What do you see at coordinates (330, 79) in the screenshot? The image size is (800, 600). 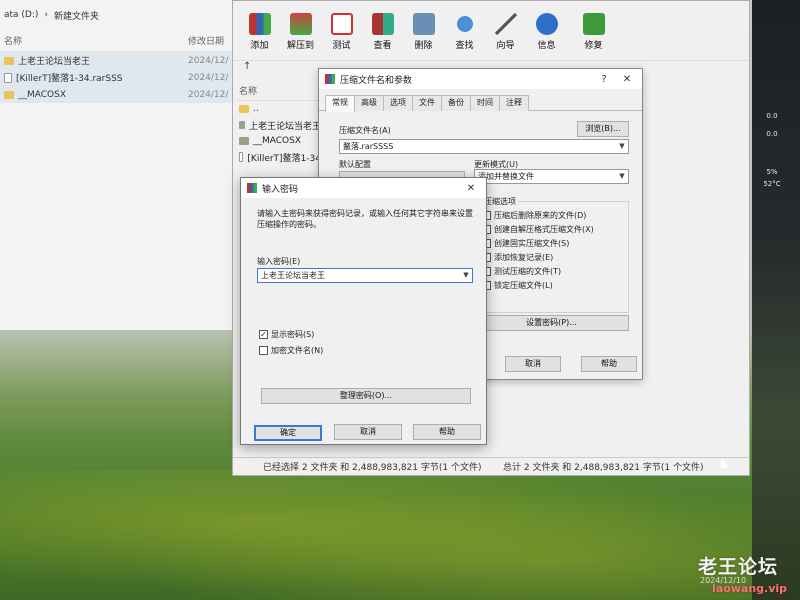 I see `winrar-icon` at bounding box center [330, 79].